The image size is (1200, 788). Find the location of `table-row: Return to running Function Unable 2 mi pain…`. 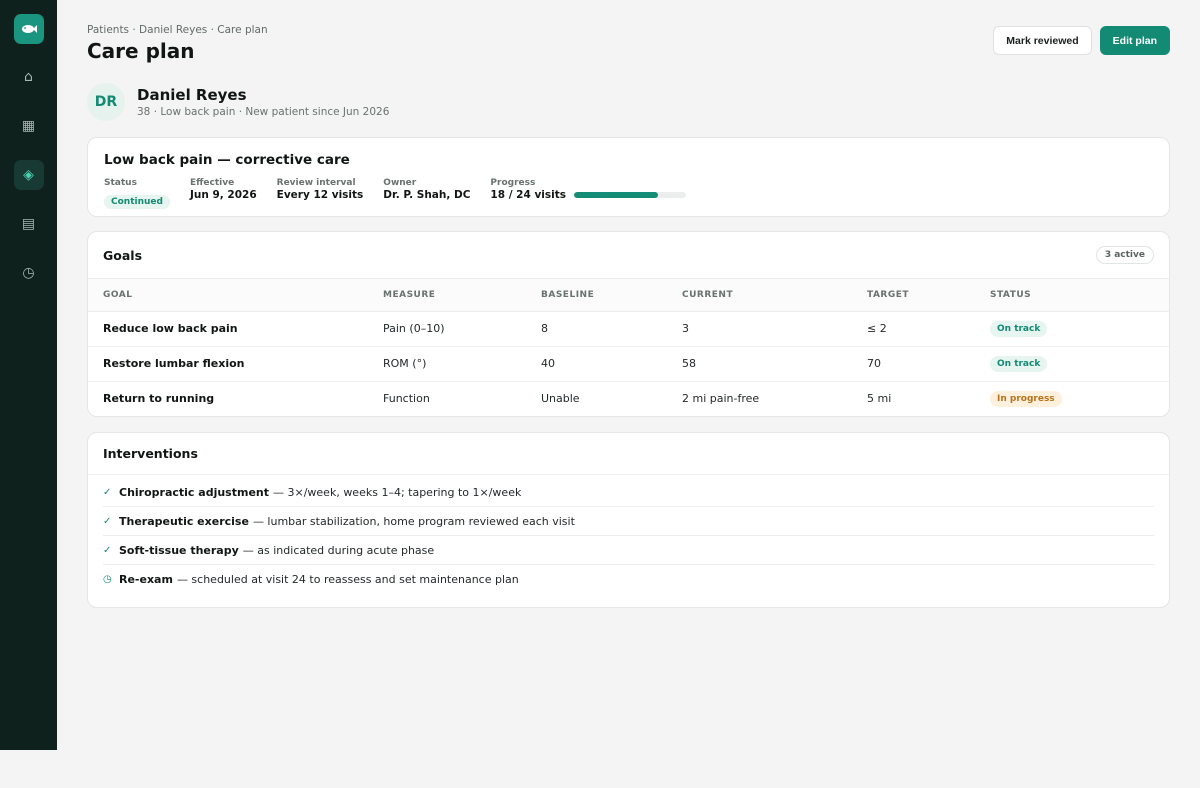

table-row: Return to running Function Unable 2 mi pain… is located at coordinates (628, 398).